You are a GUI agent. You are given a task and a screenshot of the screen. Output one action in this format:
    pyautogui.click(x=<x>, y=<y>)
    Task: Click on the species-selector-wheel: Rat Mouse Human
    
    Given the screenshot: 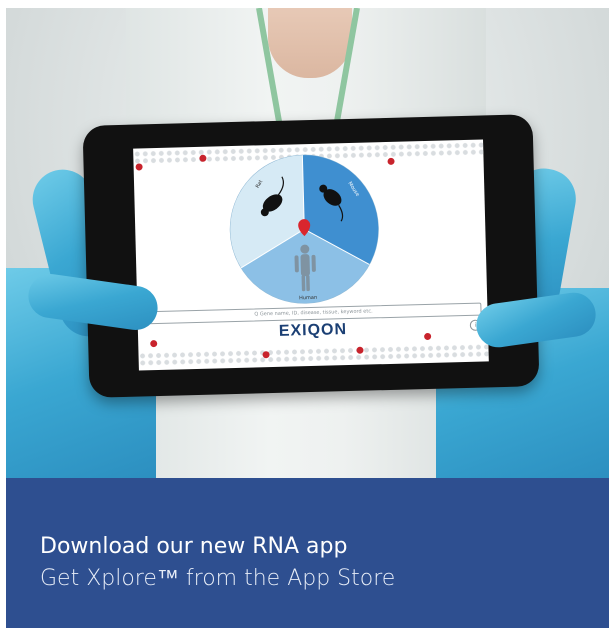 What is the action you would take?
    pyautogui.click(x=304, y=229)
    